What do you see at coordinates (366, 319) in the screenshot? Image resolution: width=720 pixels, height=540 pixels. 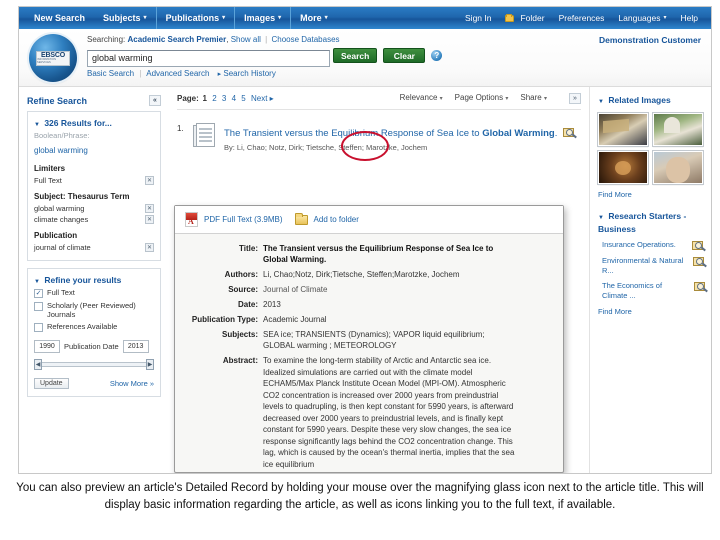 I see `preview-field-publication-type: Publication Type: Academic Journal` at bounding box center [366, 319].